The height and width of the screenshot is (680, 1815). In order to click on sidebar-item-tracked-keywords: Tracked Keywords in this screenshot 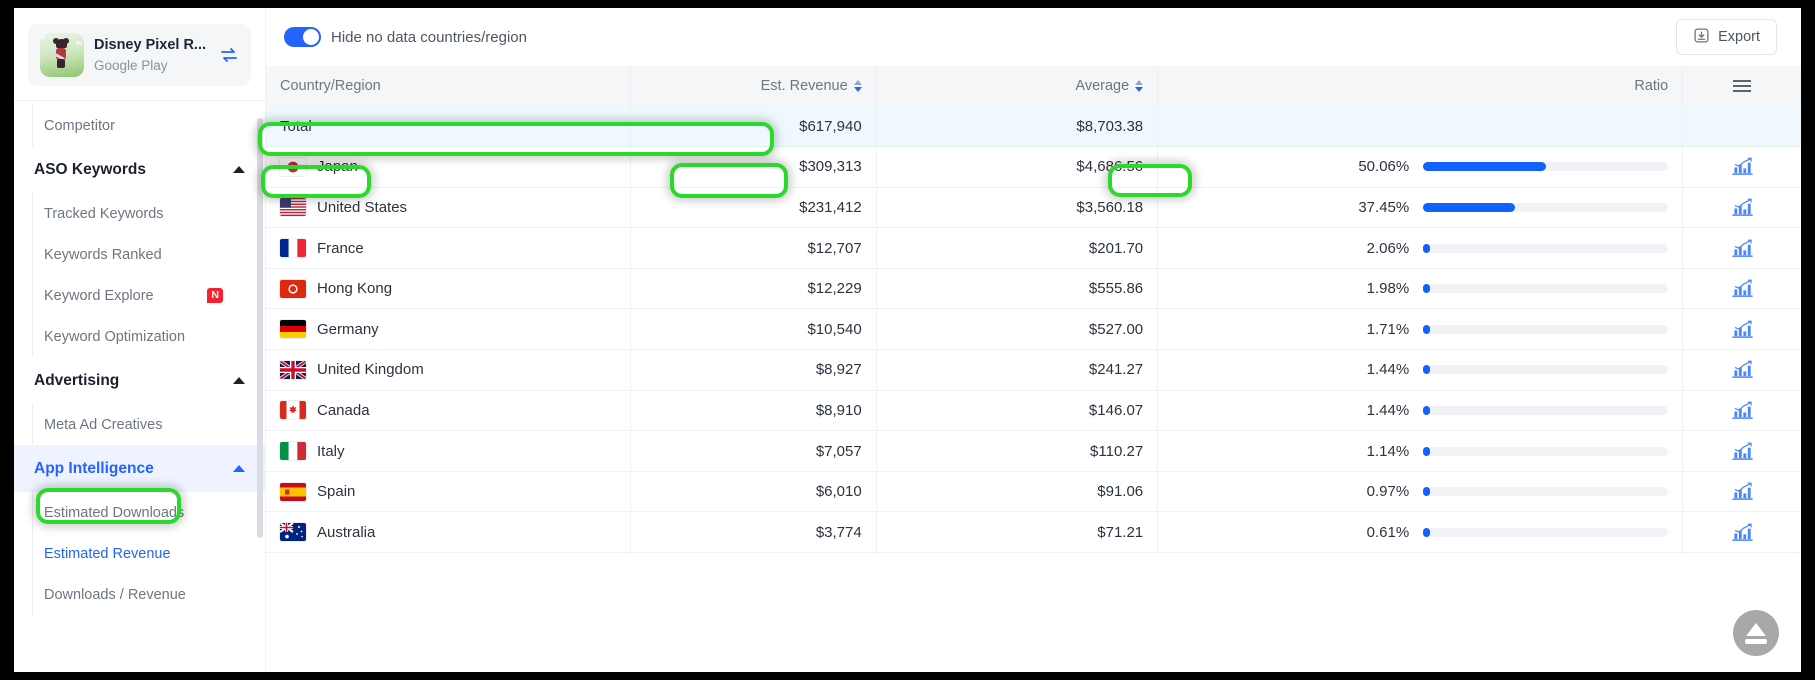, I will do `click(139, 213)`.